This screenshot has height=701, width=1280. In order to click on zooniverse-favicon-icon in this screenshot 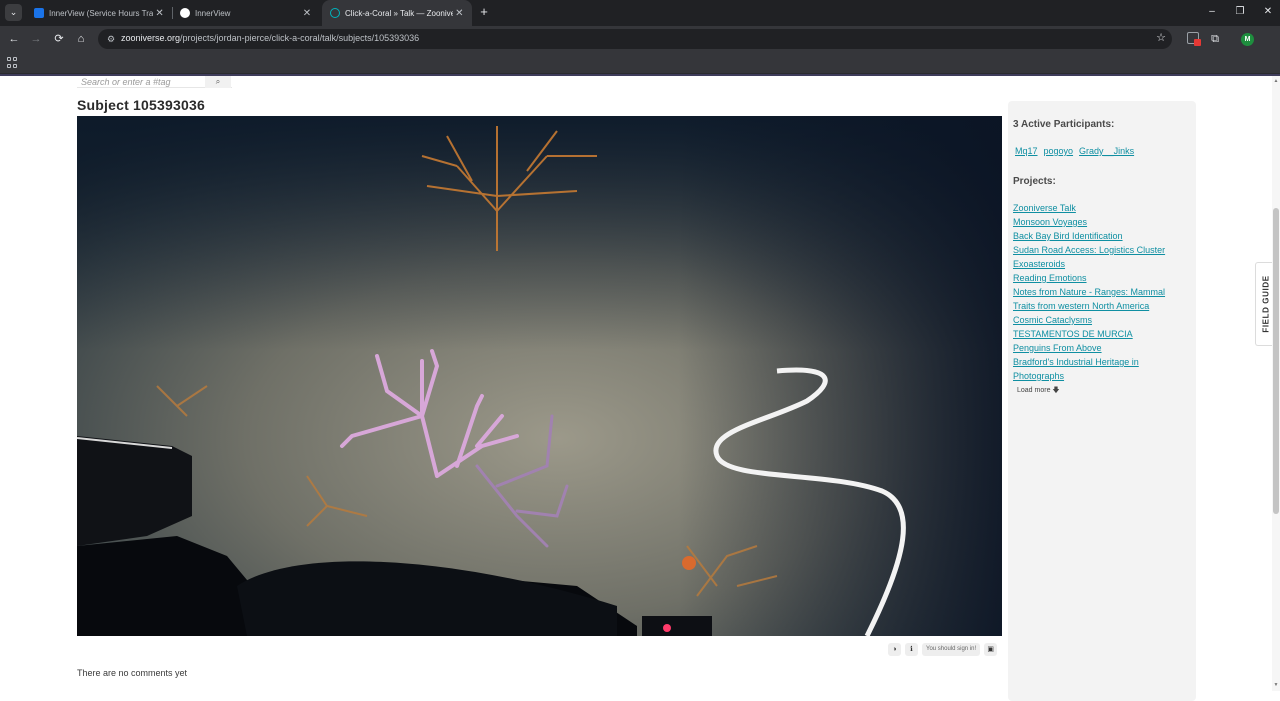, I will do `click(335, 13)`.